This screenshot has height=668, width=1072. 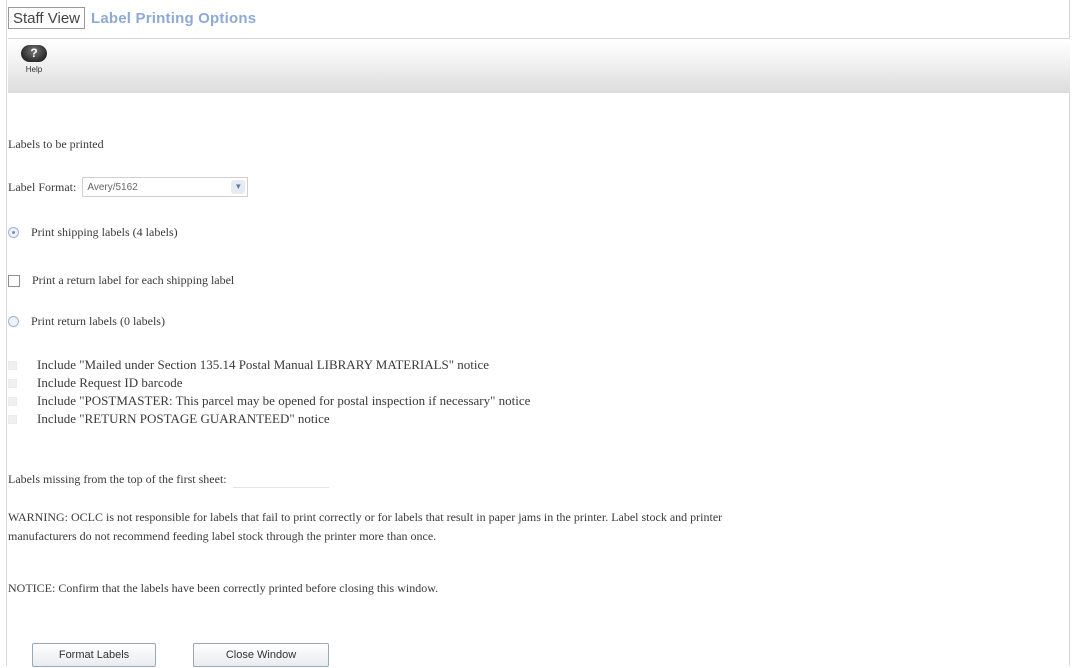 What do you see at coordinates (261, 655) in the screenshot?
I see `close-window-button: Close Window` at bounding box center [261, 655].